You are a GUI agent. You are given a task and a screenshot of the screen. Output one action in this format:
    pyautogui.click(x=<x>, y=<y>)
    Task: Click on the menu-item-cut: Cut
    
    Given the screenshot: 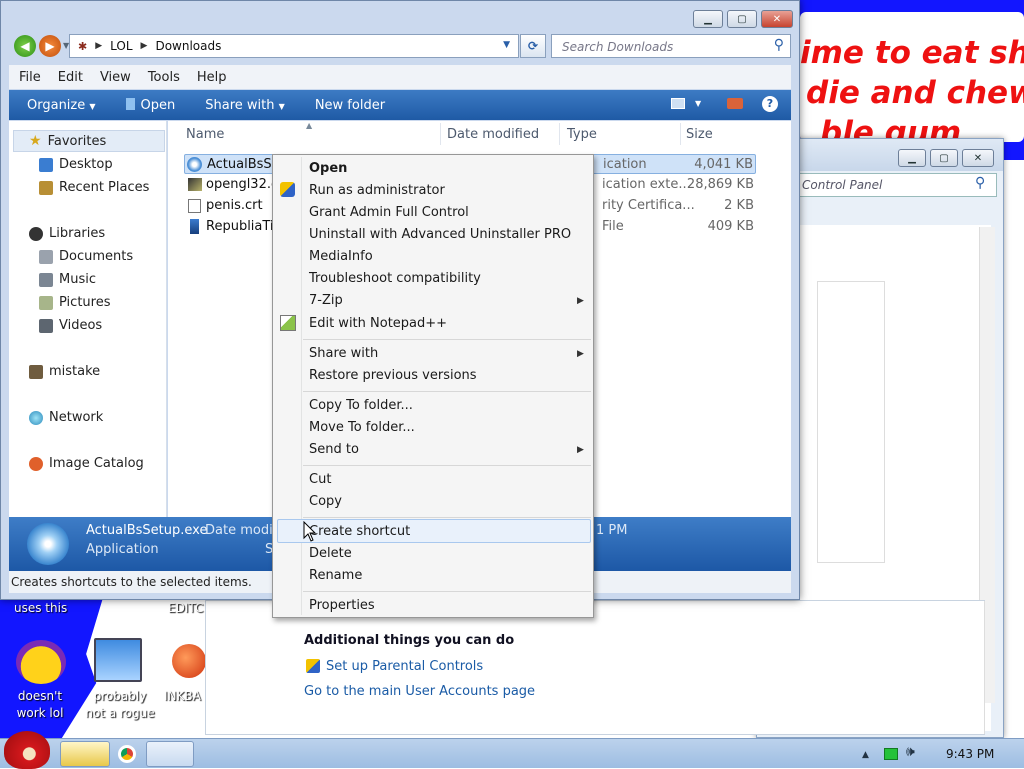 What is the action you would take?
    pyautogui.click(x=320, y=479)
    